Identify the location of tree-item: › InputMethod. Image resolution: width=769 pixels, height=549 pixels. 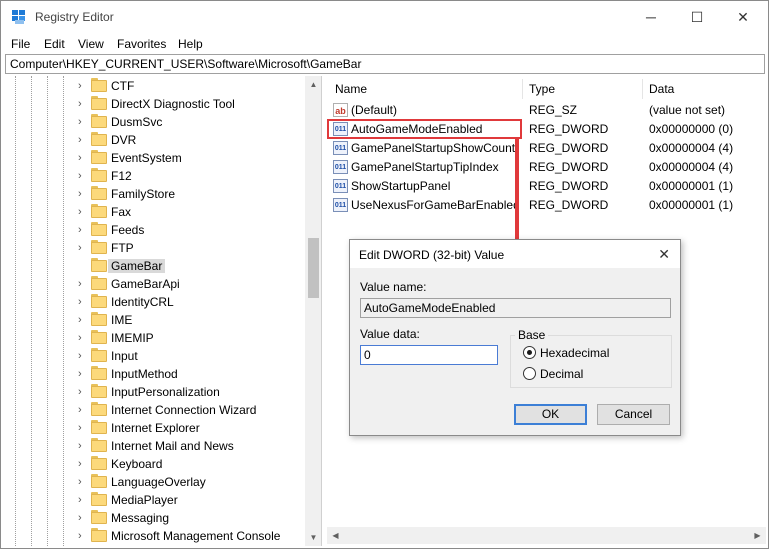
(155, 374).